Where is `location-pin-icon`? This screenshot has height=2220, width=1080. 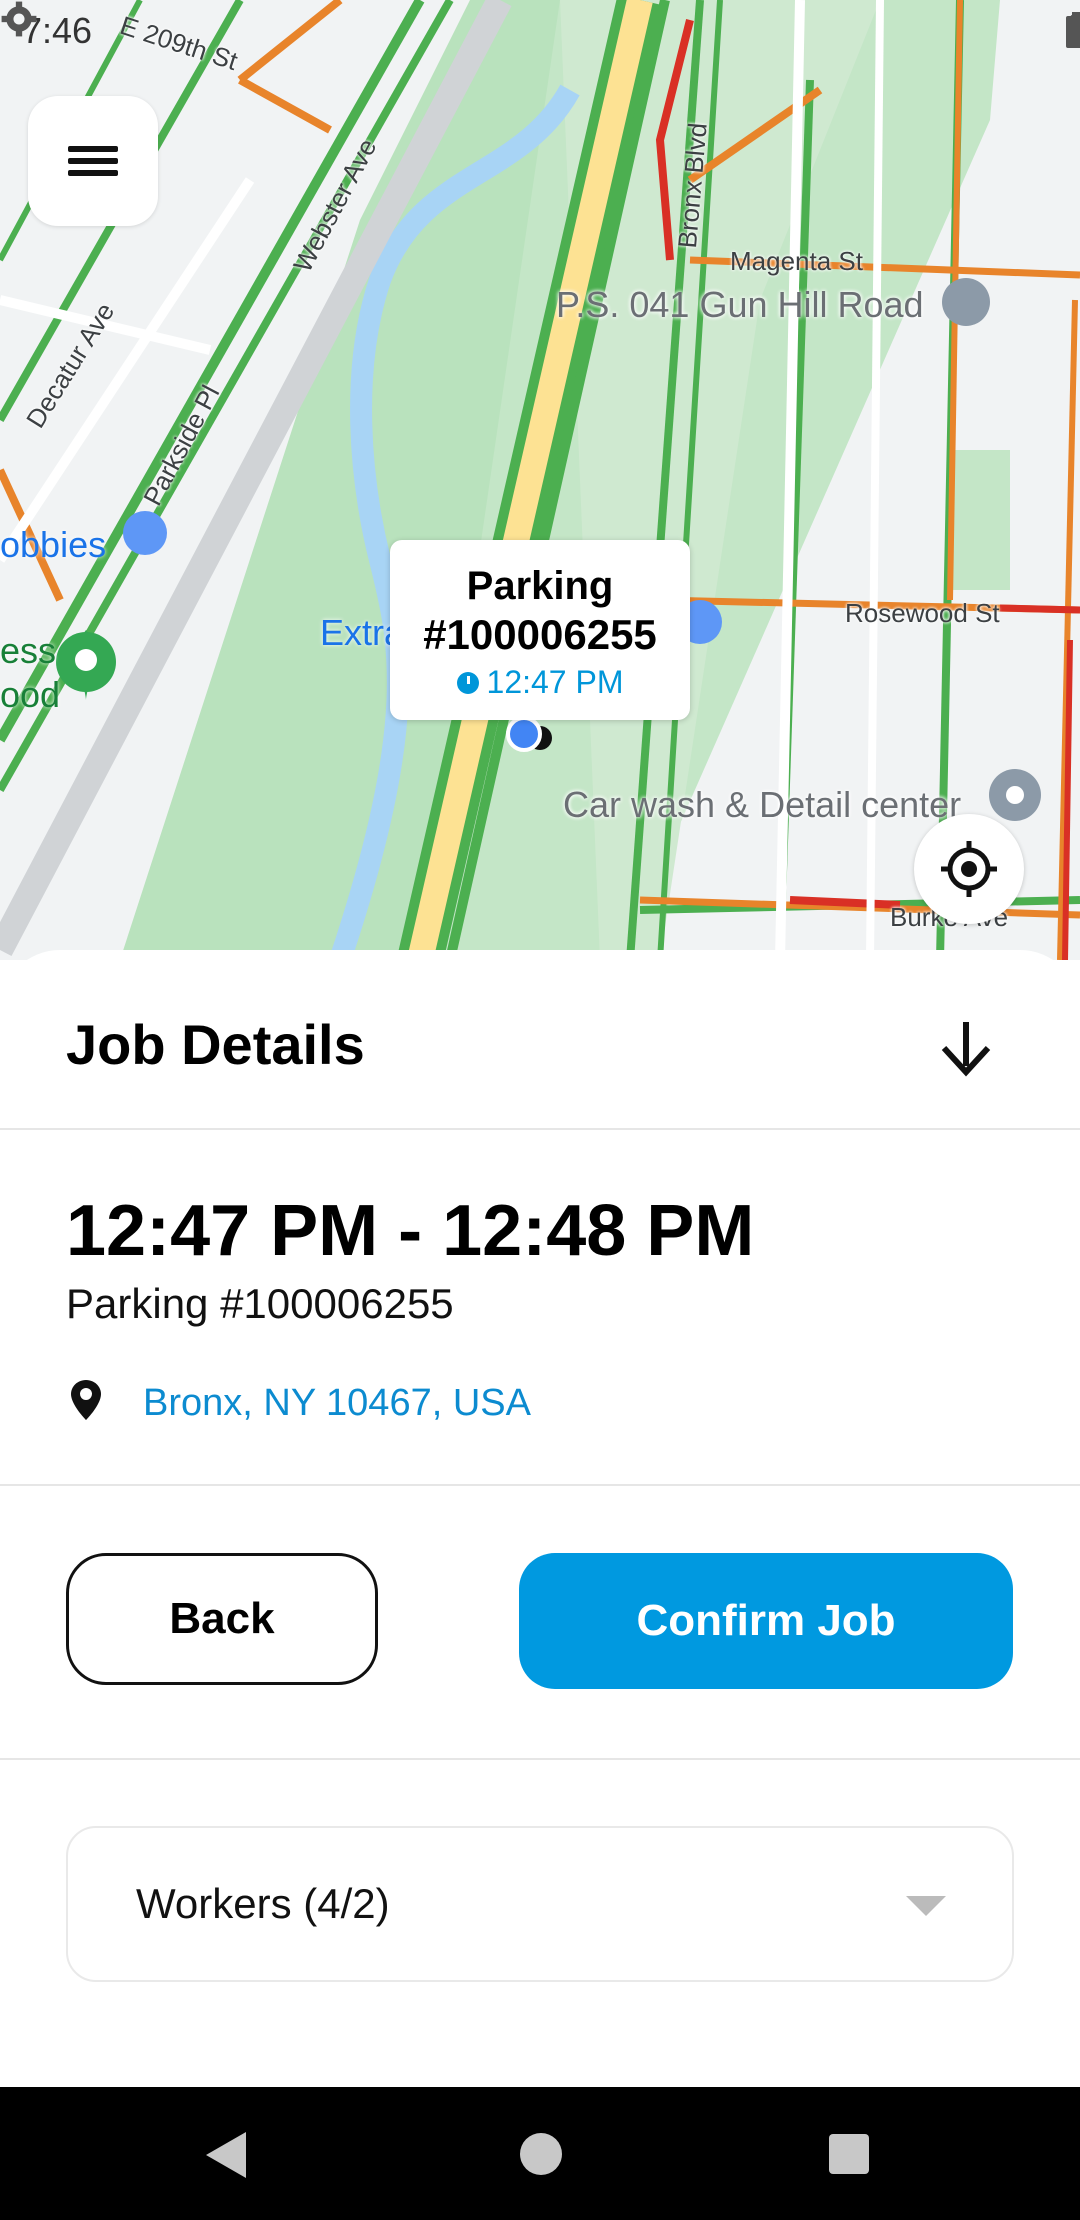 location-pin-icon is located at coordinates (86, 1400).